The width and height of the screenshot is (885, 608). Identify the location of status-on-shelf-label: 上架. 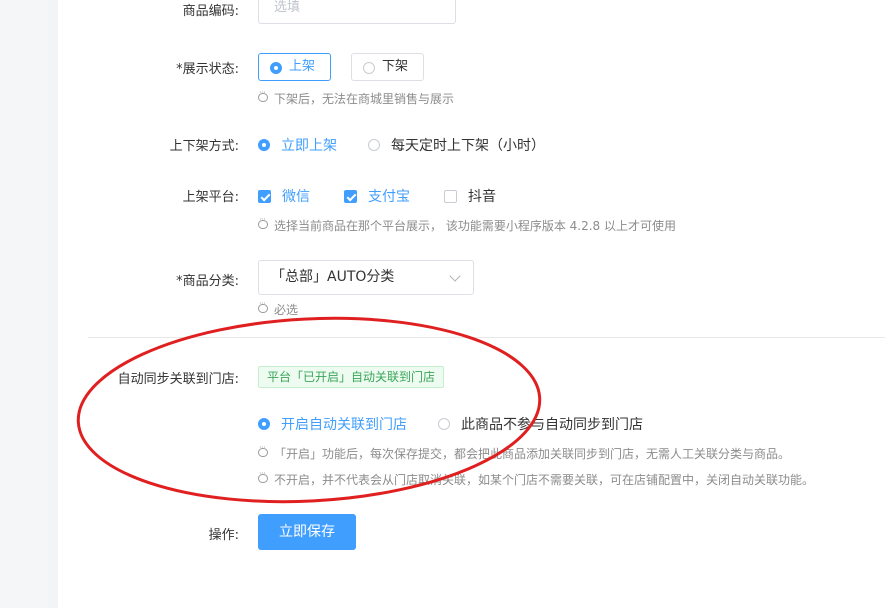
(302, 66).